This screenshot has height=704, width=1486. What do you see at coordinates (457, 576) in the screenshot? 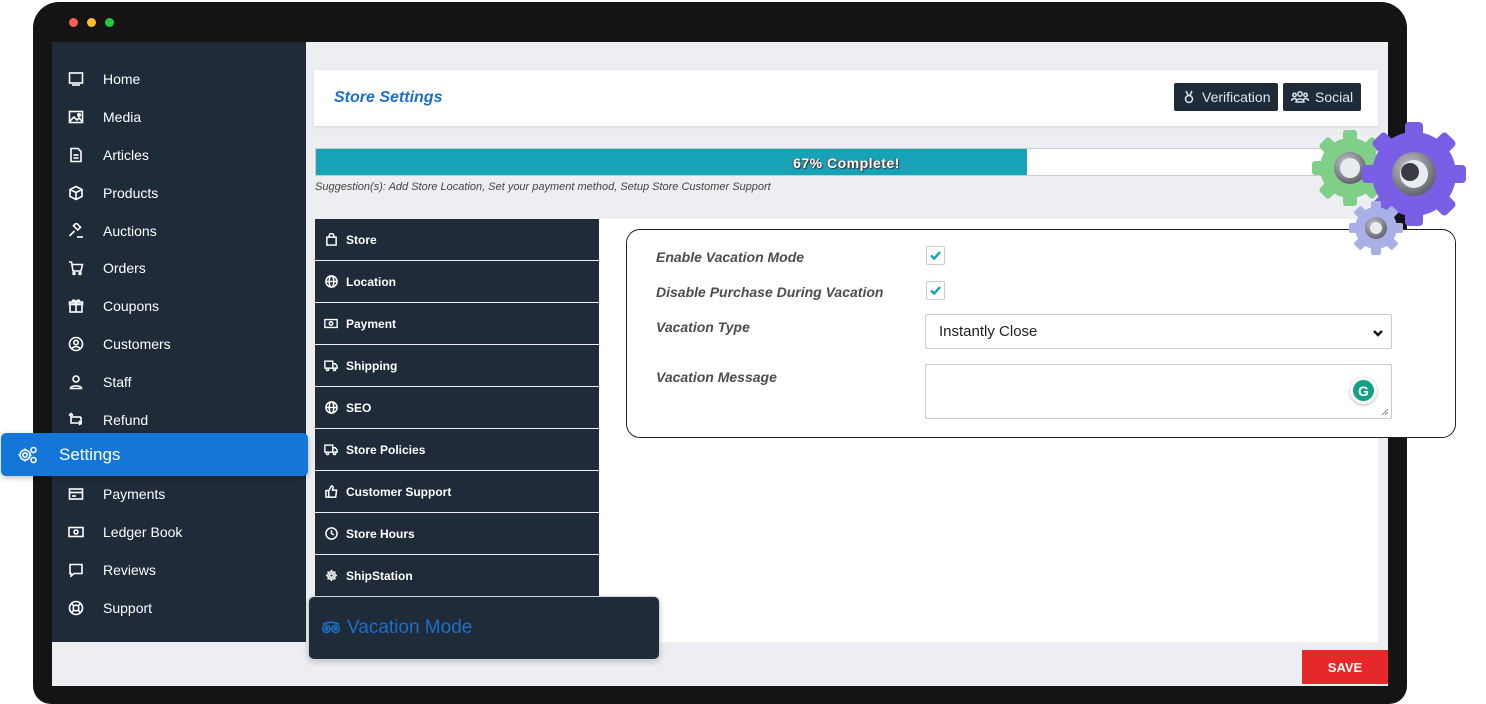
I see `tab-shipstation: ShipStation` at bounding box center [457, 576].